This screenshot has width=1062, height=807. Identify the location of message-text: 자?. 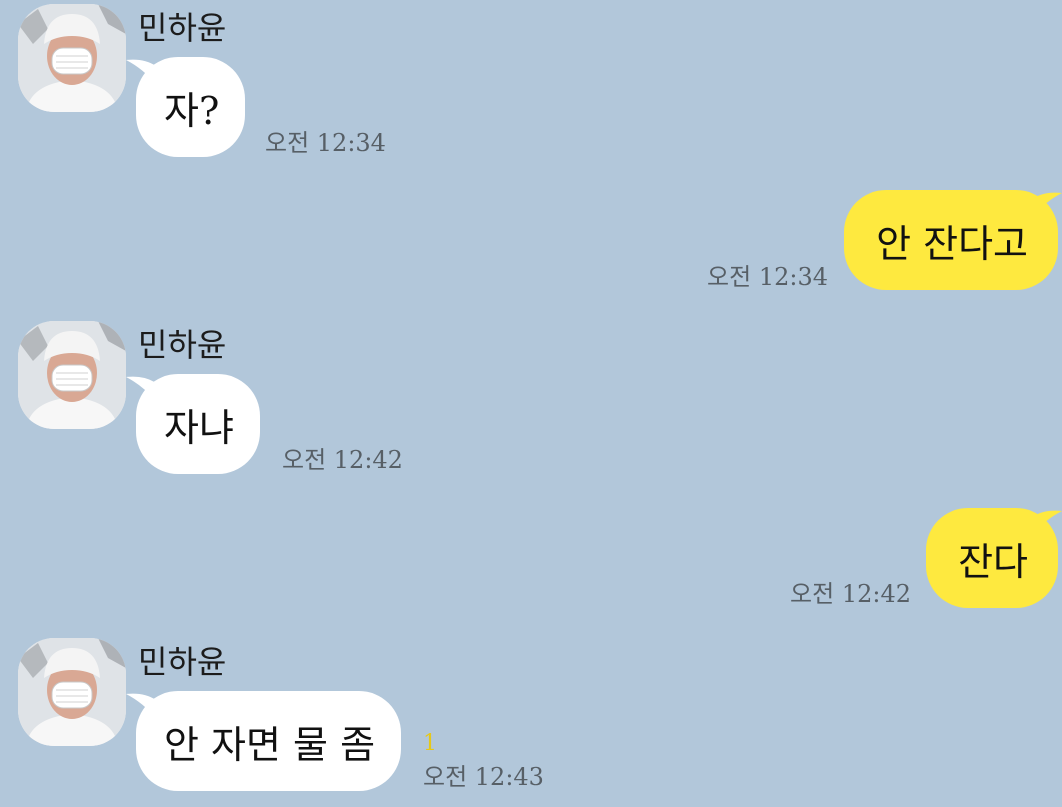
(192, 110).